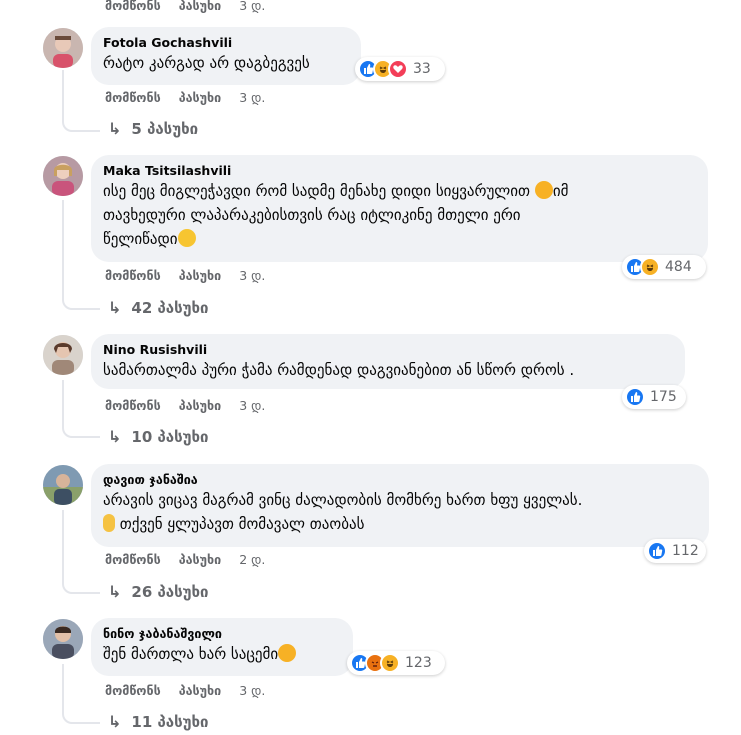  Describe the element at coordinates (678, 267) in the screenshot. I see `reaction-count: 484` at that location.